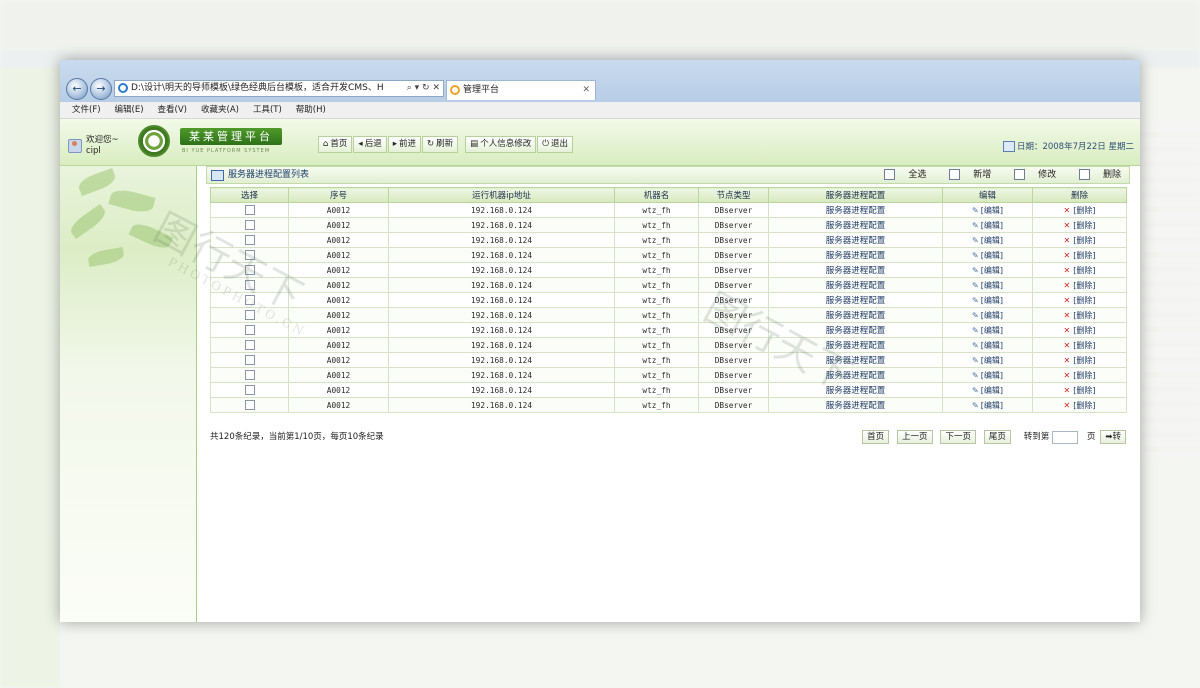  Describe the element at coordinates (423, 88) in the screenshot. I see `address-controls: ⌕ ▾ ↻ ✕` at that location.